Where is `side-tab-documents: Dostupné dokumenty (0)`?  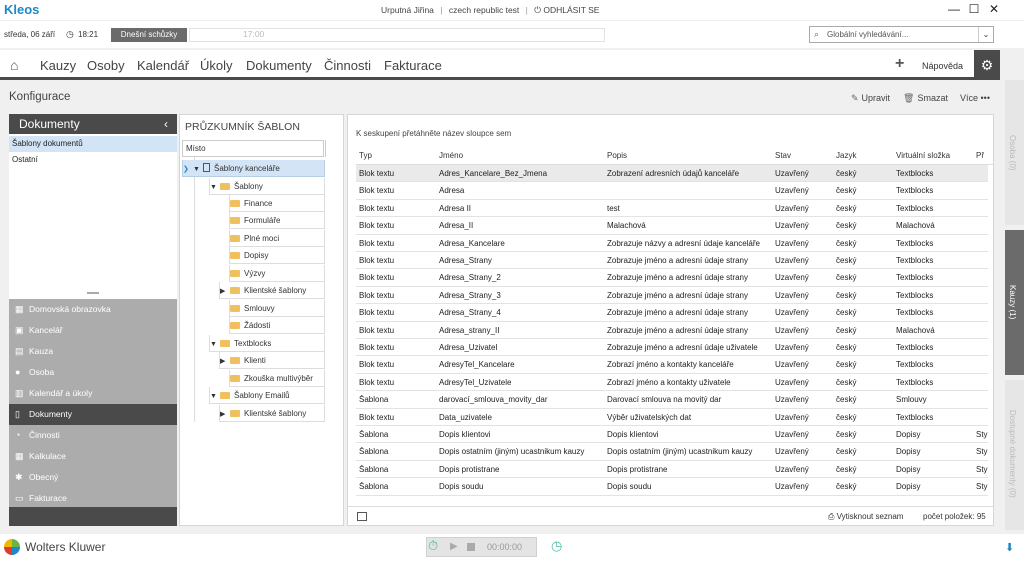 side-tab-documents: Dostupné dokumenty (0) is located at coordinates (1014, 455).